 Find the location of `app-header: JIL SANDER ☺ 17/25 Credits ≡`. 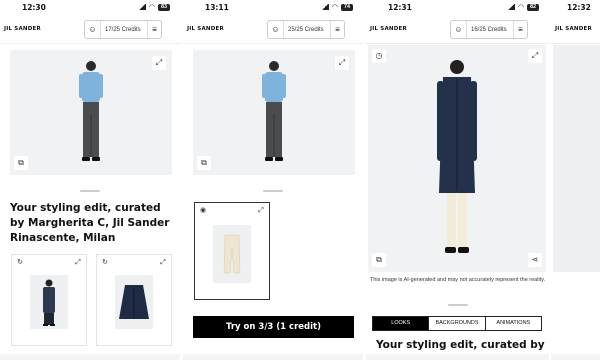

app-header: JIL SANDER ☺ 17/25 Credits ≡ is located at coordinates (90, 29).